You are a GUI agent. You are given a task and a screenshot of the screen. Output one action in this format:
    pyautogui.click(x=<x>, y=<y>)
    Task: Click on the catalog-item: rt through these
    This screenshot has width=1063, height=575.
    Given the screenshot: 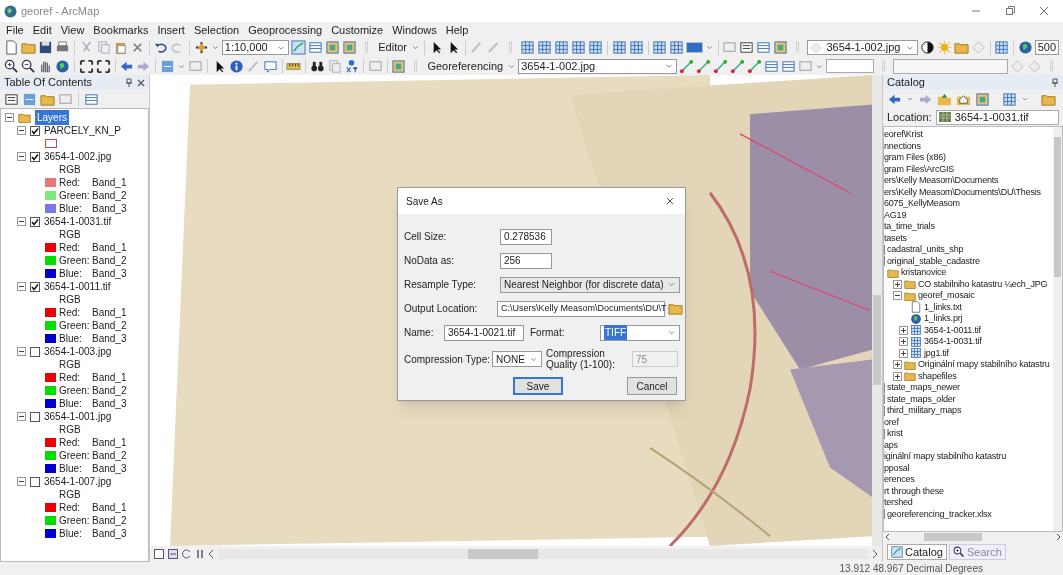 What is the action you would take?
    pyautogui.click(x=914, y=491)
    